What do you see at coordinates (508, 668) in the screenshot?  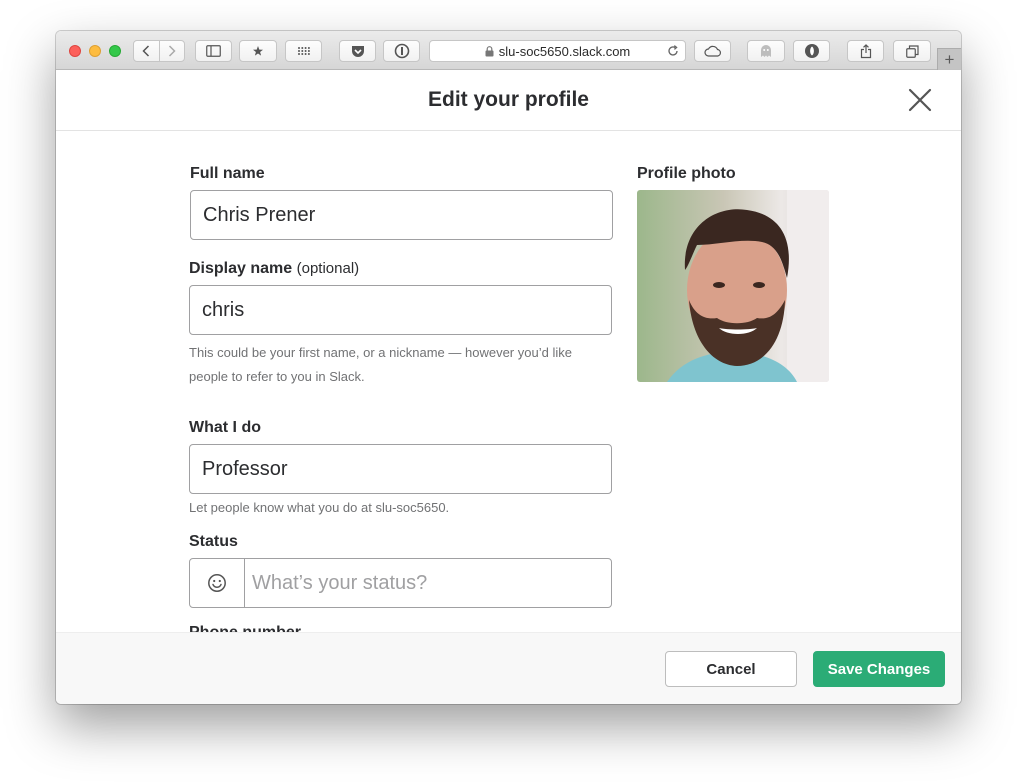 I see `modal-footer: Cancel Save Changes` at bounding box center [508, 668].